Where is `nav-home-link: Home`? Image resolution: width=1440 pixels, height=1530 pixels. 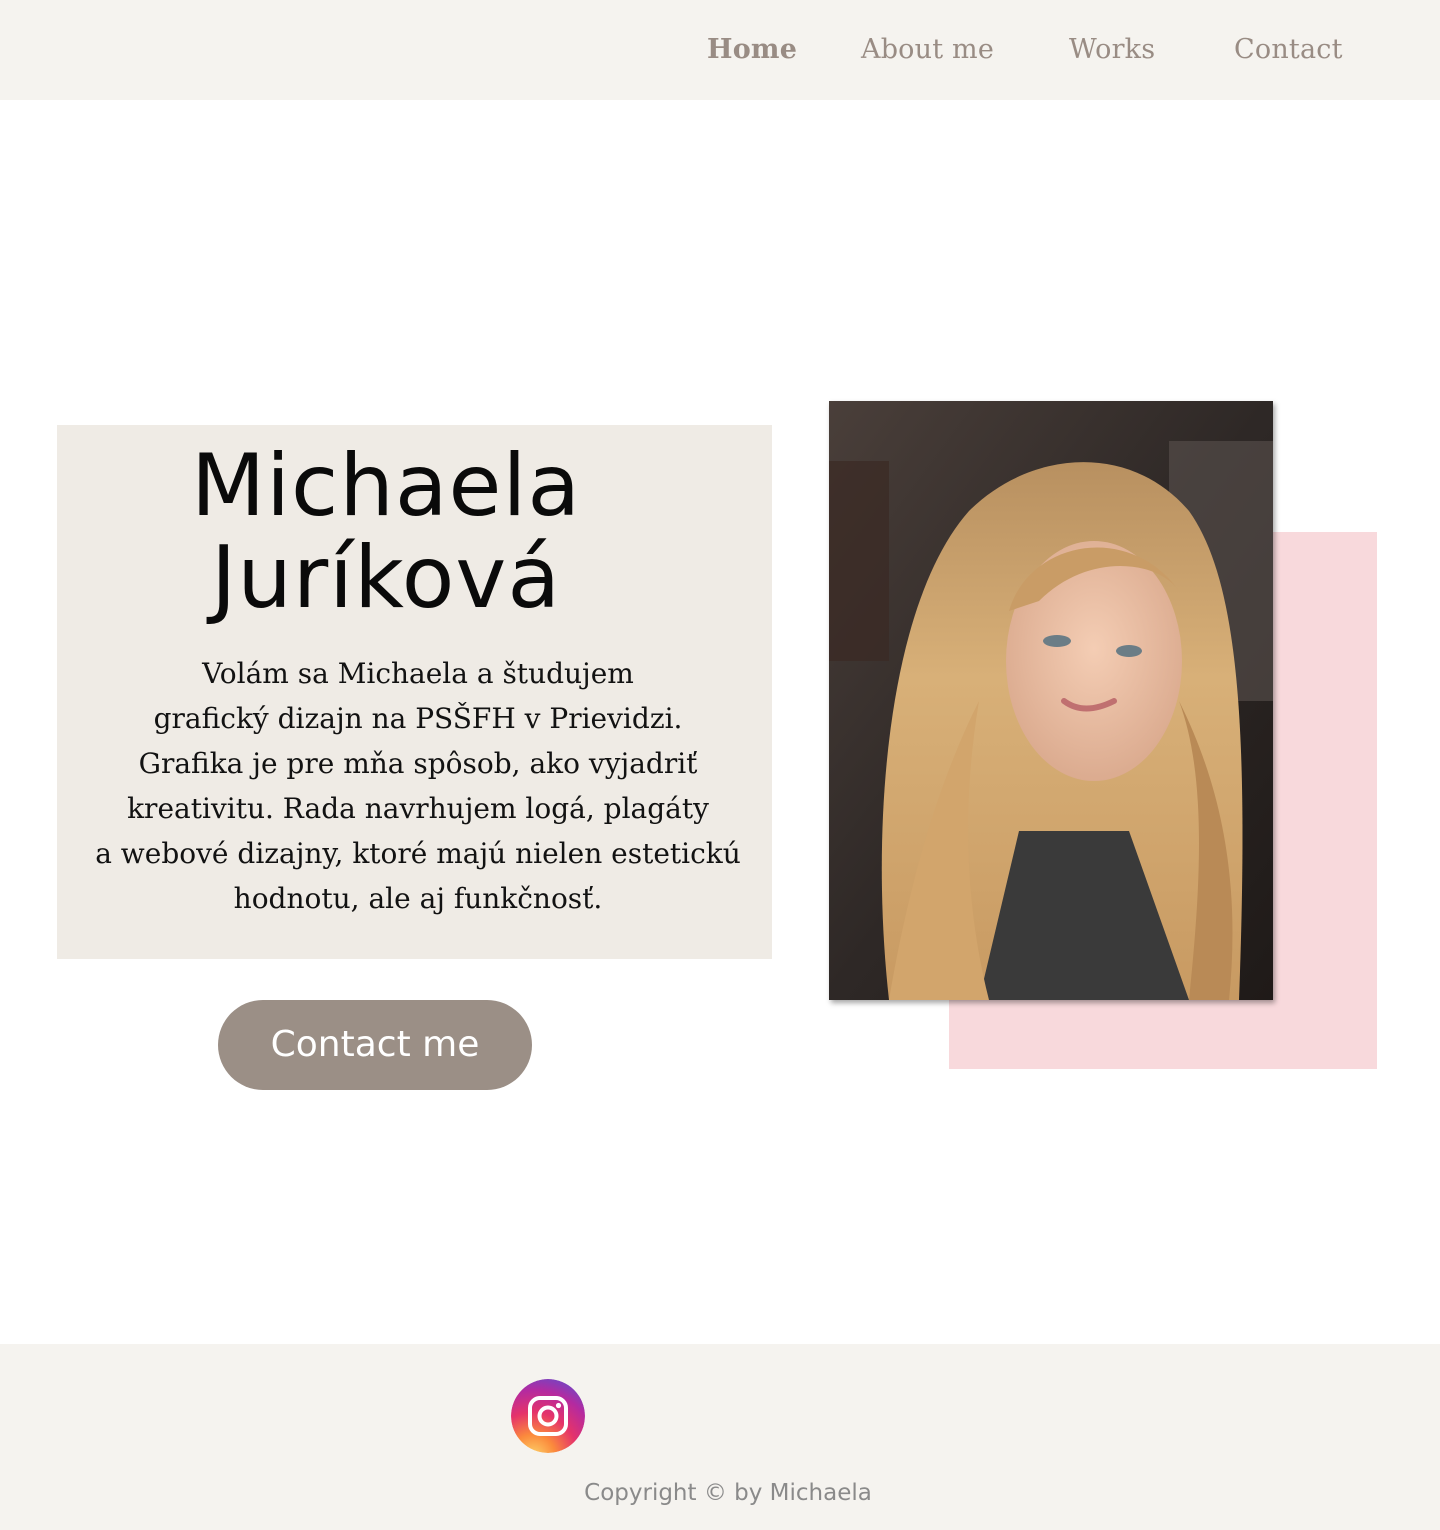 nav-home-link: Home is located at coordinates (752, 49).